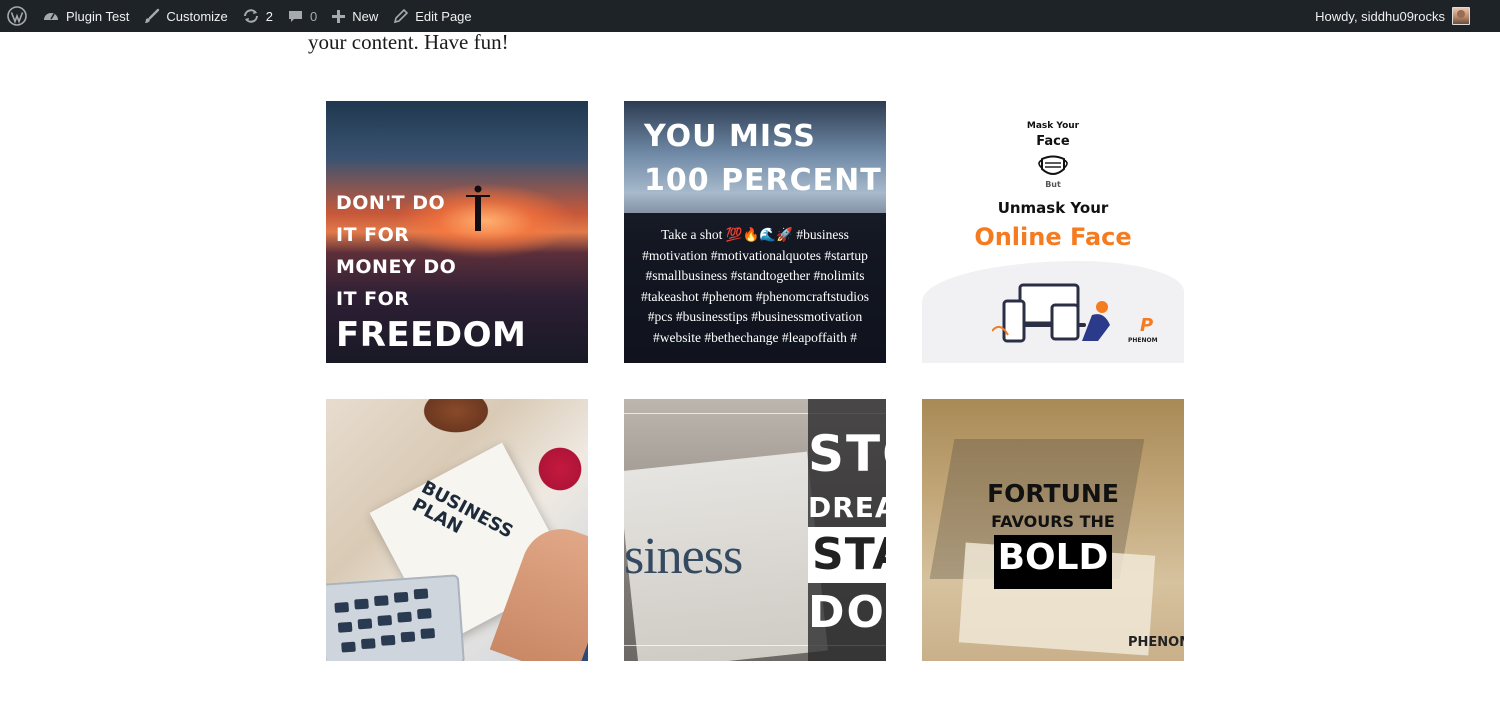 The image size is (1500, 713). What do you see at coordinates (1147, 325) in the screenshot?
I see `phenom-logo: P` at bounding box center [1147, 325].